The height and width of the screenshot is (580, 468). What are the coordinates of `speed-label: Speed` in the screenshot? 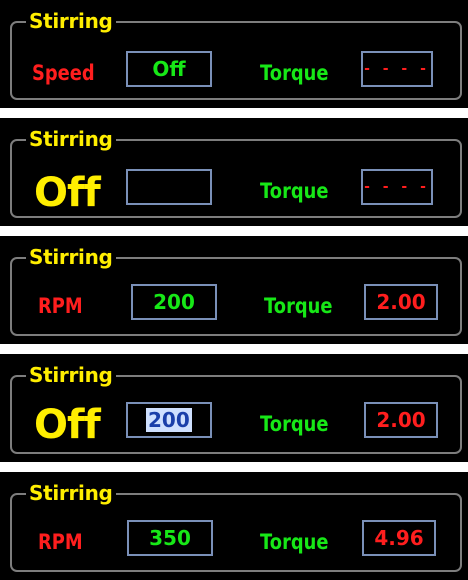 It's located at (63, 73).